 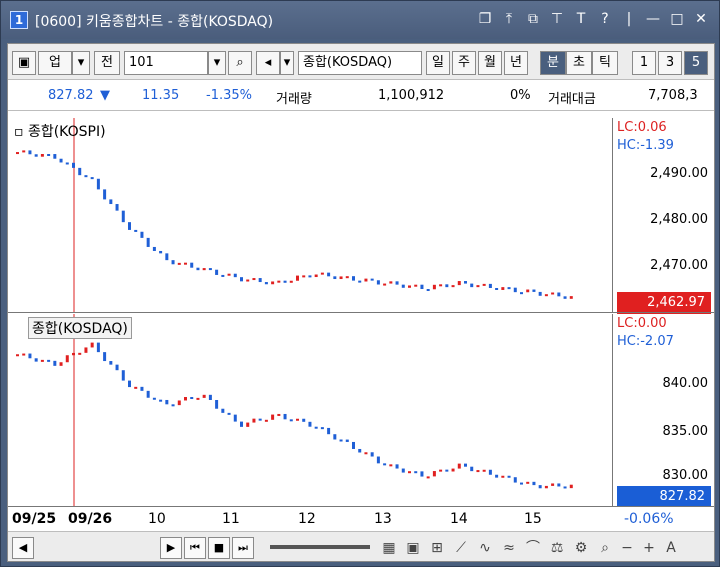 I want to click on code-dropdown-icon: ▾, so click(x=217, y=63).